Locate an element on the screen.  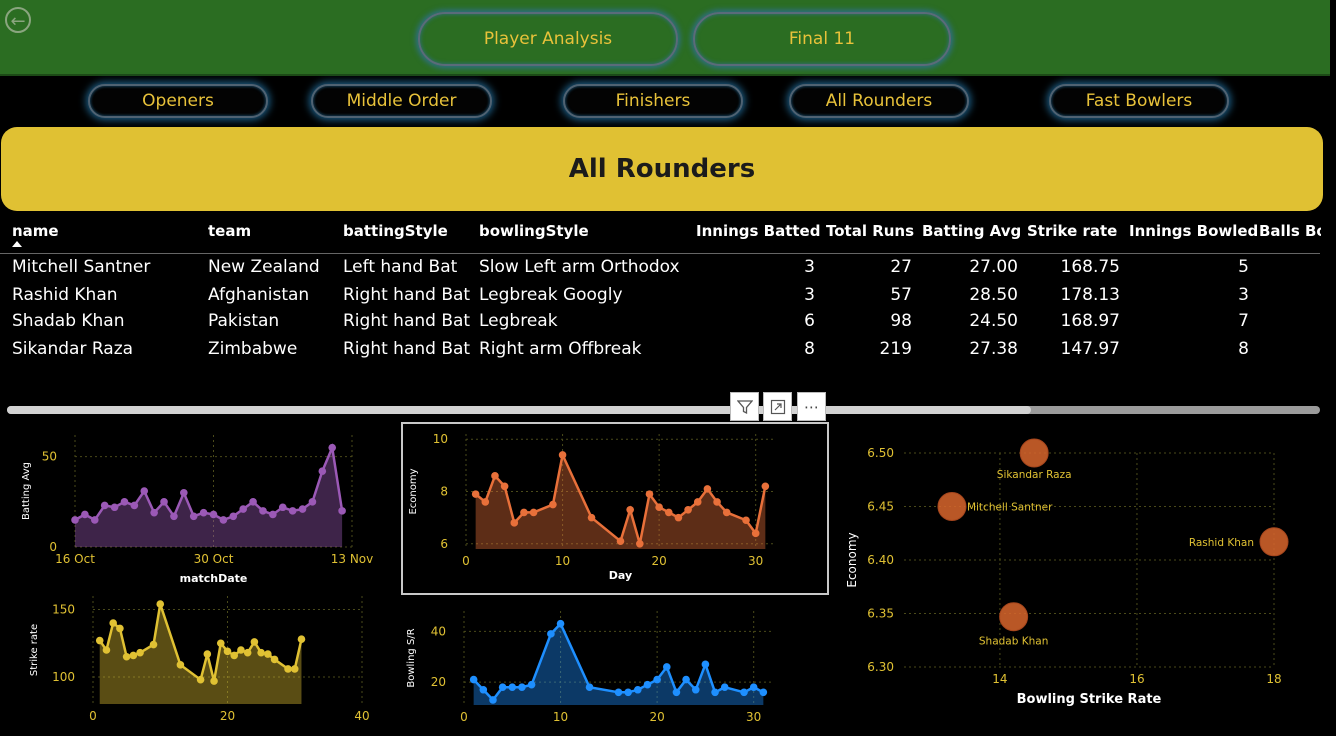
cell-name: Sikandar Raza is located at coordinates (73, 349).